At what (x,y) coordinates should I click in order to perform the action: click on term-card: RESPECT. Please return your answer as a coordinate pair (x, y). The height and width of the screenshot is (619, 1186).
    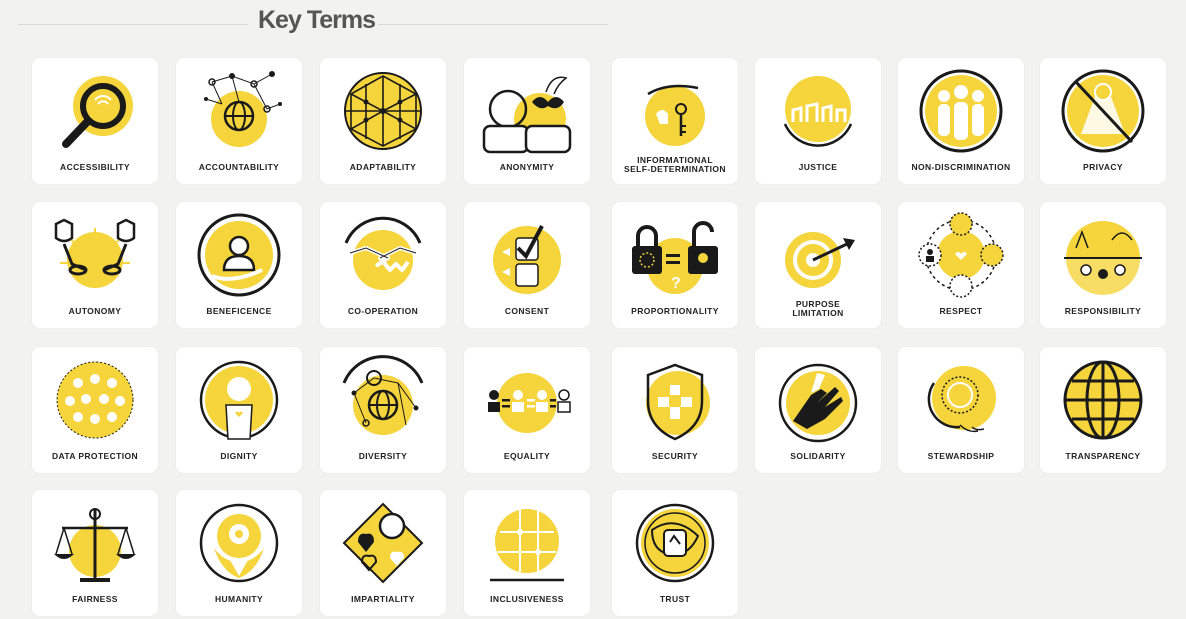
    Looking at the image, I should click on (961, 265).